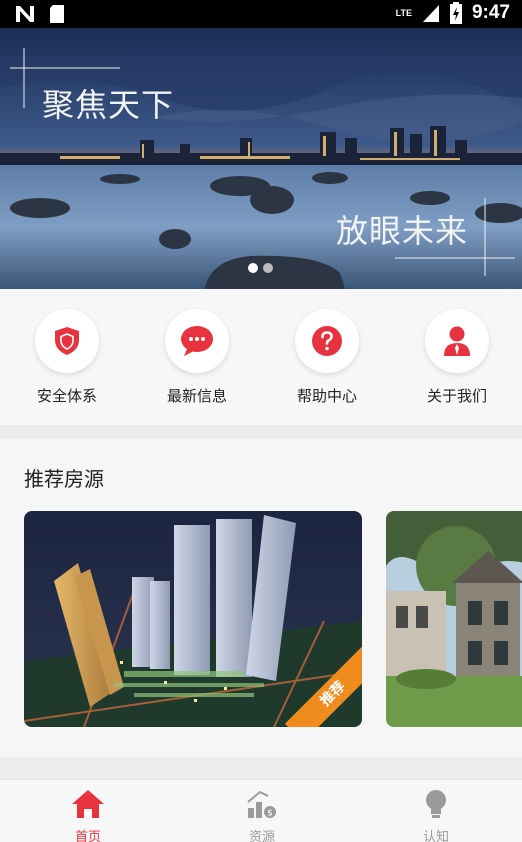  I want to click on question-icon, so click(327, 341).